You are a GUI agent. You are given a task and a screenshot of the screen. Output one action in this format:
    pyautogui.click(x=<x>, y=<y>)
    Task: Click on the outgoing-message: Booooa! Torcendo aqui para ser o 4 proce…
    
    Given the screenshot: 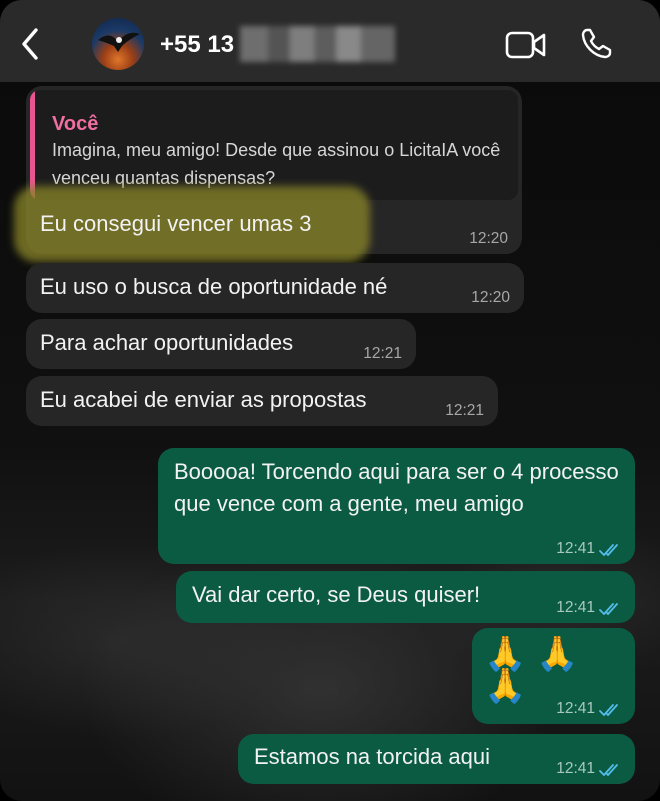 What is the action you would take?
    pyautogui.click(x=396, y=506)
    